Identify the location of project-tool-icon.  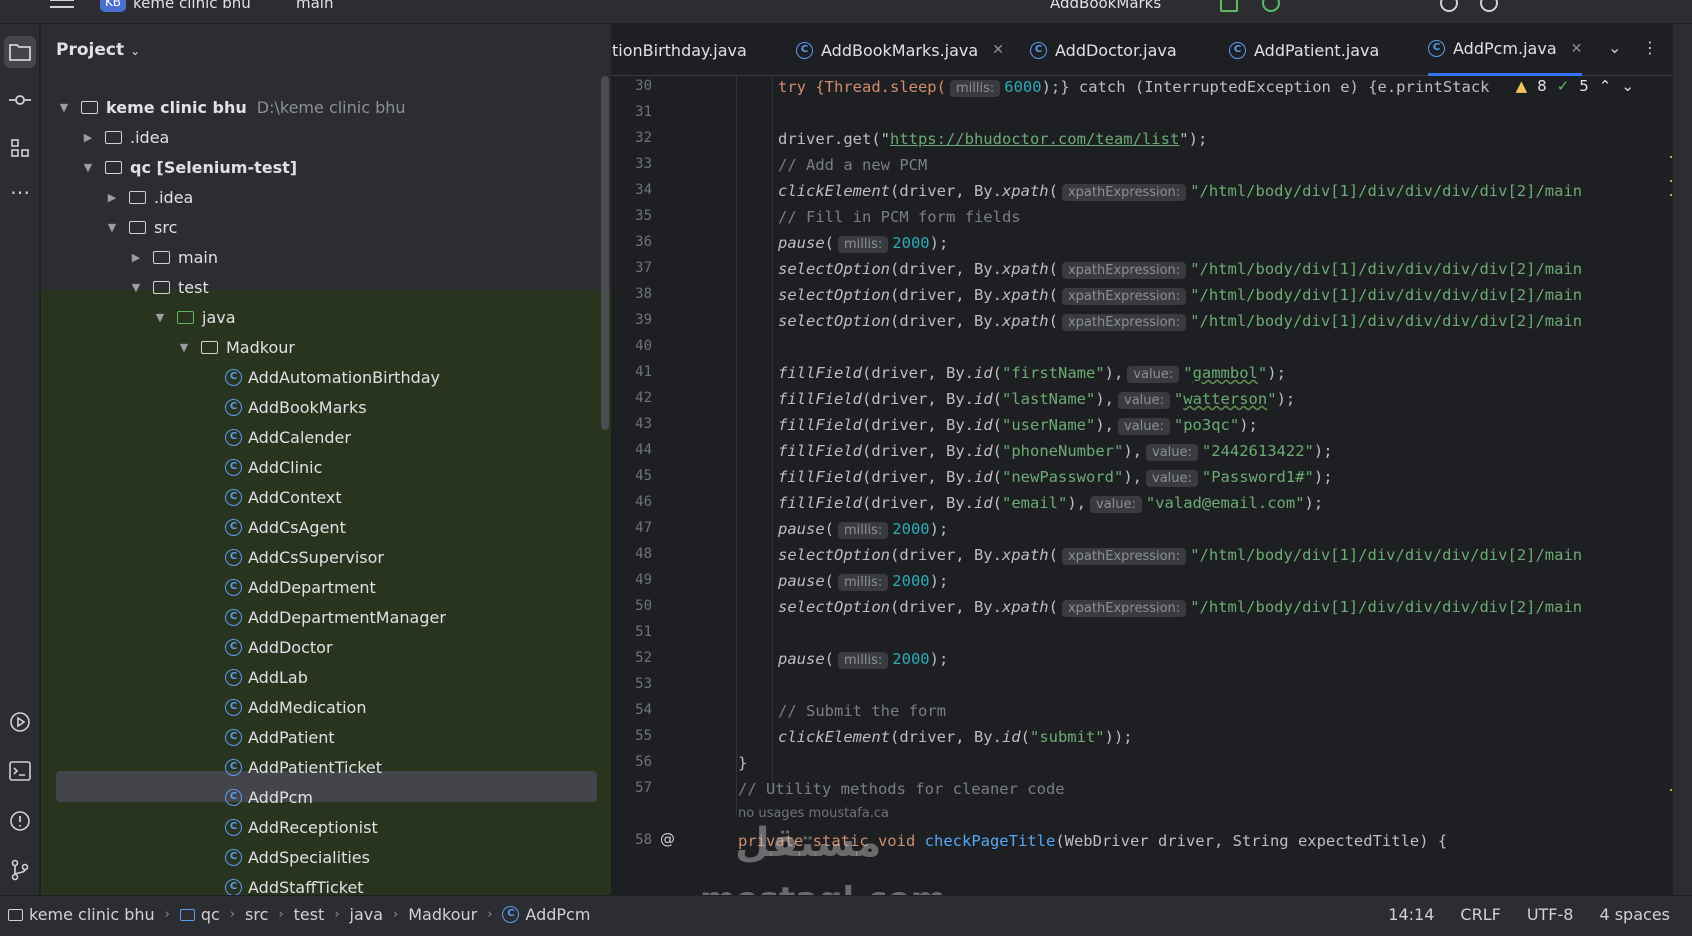
(20, 52).